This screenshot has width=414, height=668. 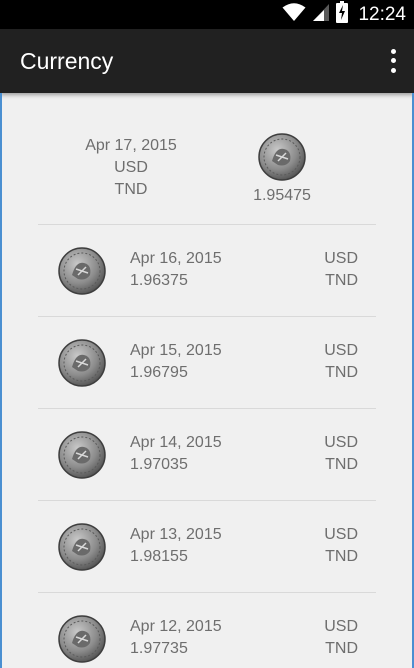 I want to click on row-date-rate: Apr 16, 2015 1.96375, so click(x=176, y=270).